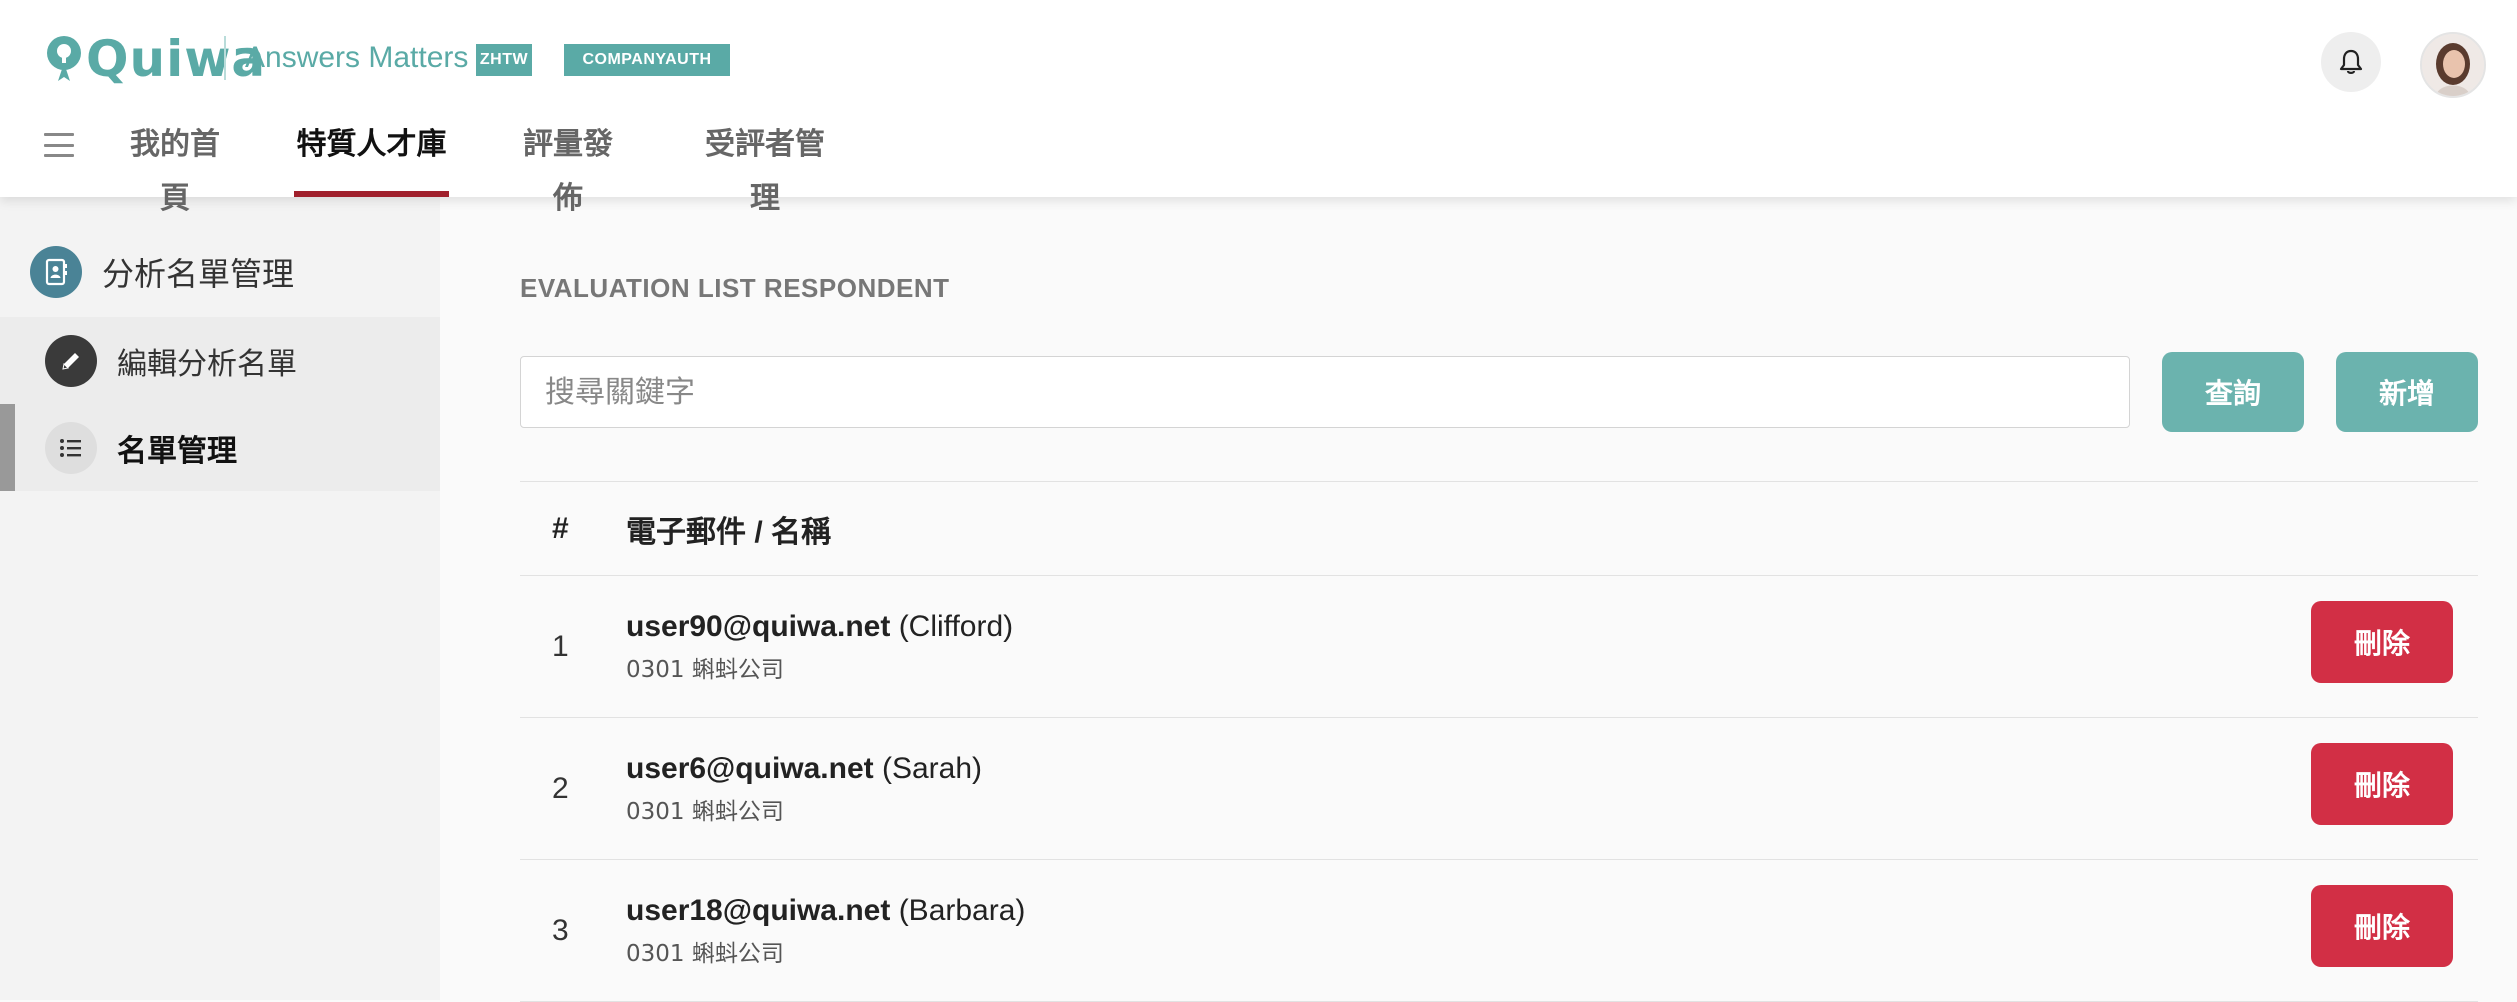 This screenshot has width=2517, height=1002. I want to click on user-identity: user6@quiwa.net (Sarah), so click(804, 769).